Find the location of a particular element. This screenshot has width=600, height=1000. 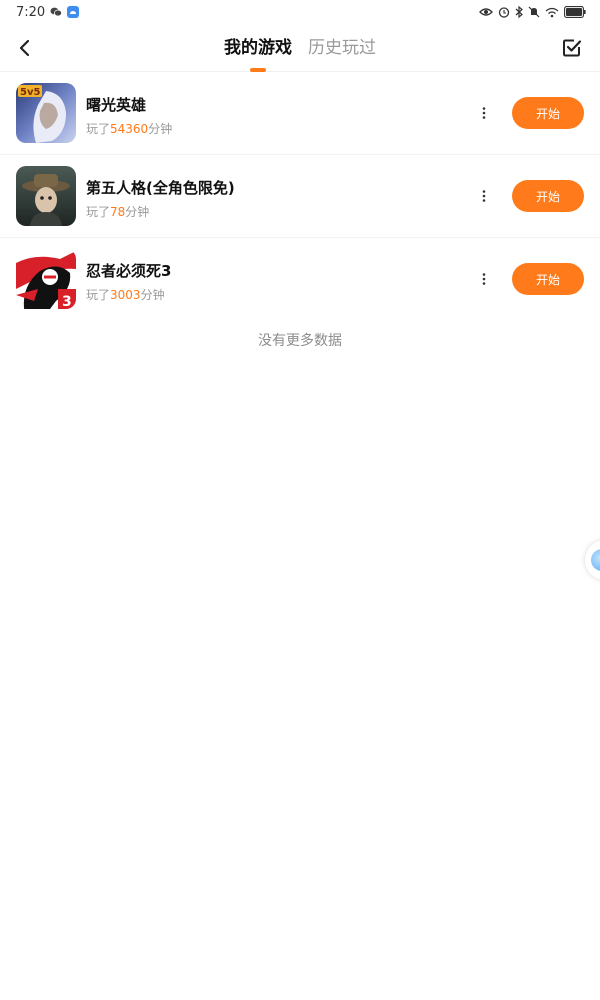

game-icon-identity-v is located at coordinates (46, 196).